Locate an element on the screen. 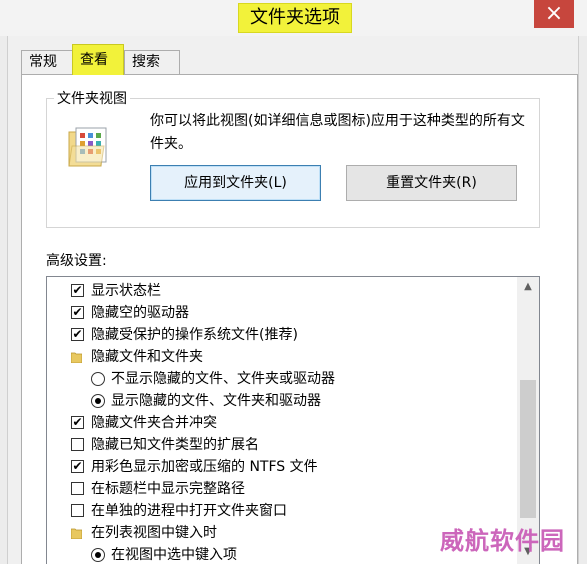  window-right-edge is located at coordinates (582, 300).